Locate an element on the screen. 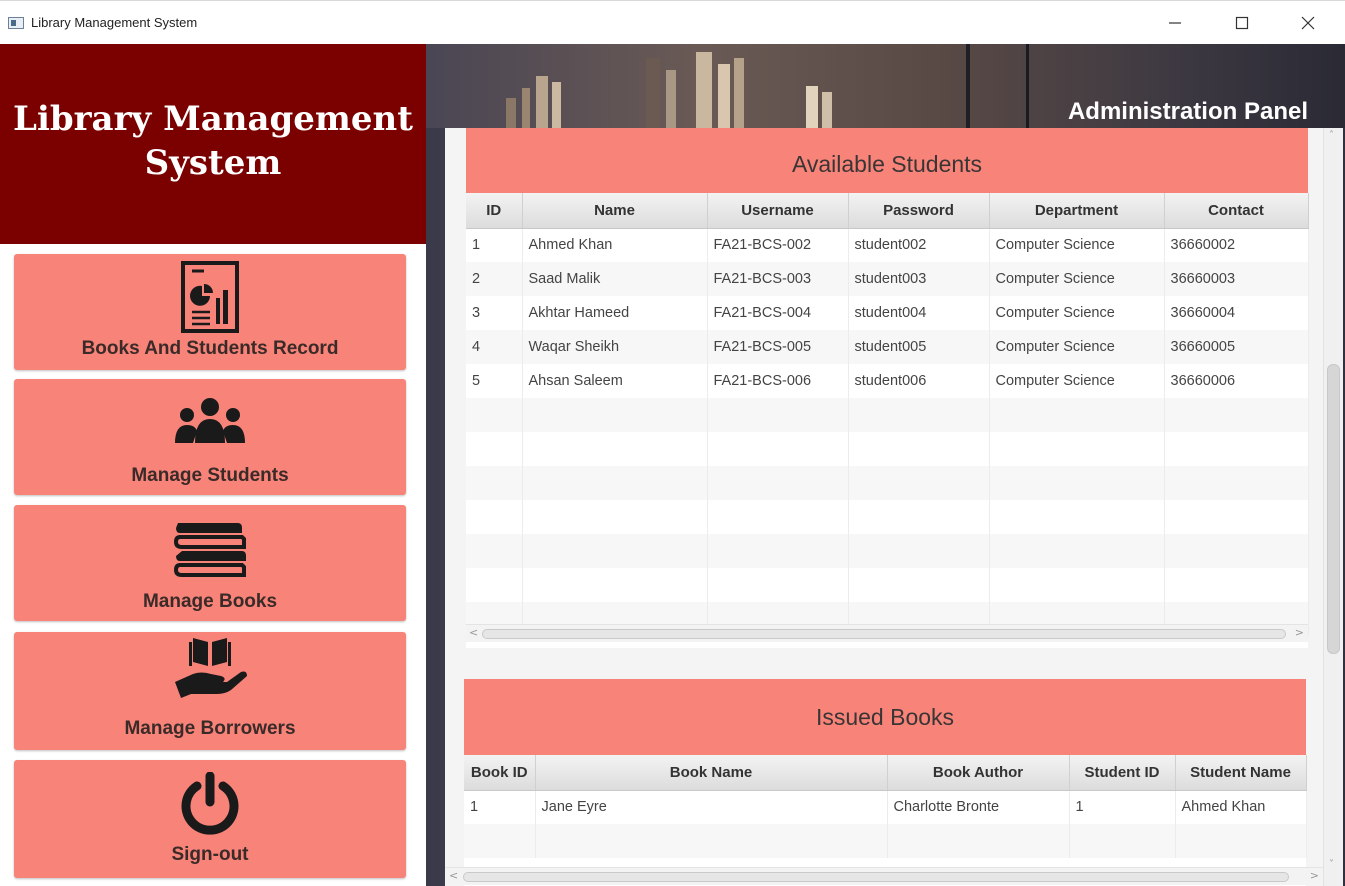  issued-horizontal-scrollbar: < > is located at coordinates (885, 876).